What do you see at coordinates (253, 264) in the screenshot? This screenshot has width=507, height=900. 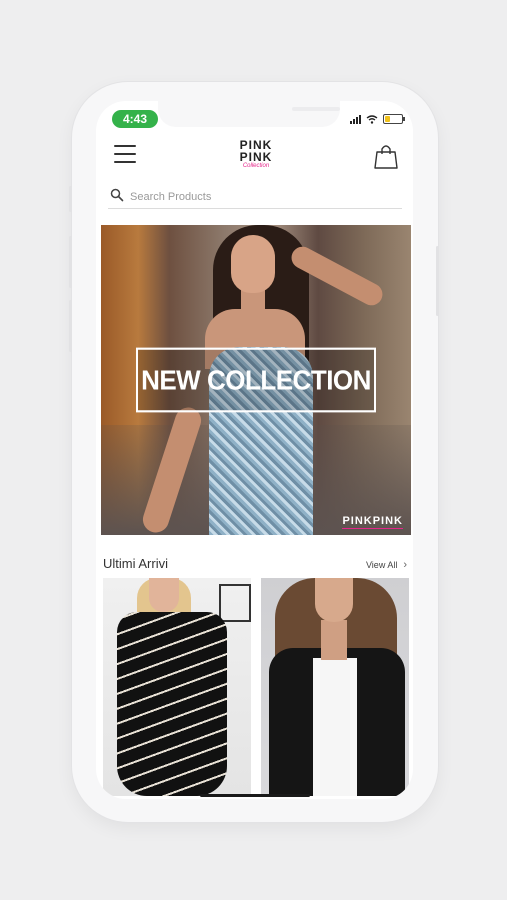 I see `hero-model-face` at bounding box center [253, 264].